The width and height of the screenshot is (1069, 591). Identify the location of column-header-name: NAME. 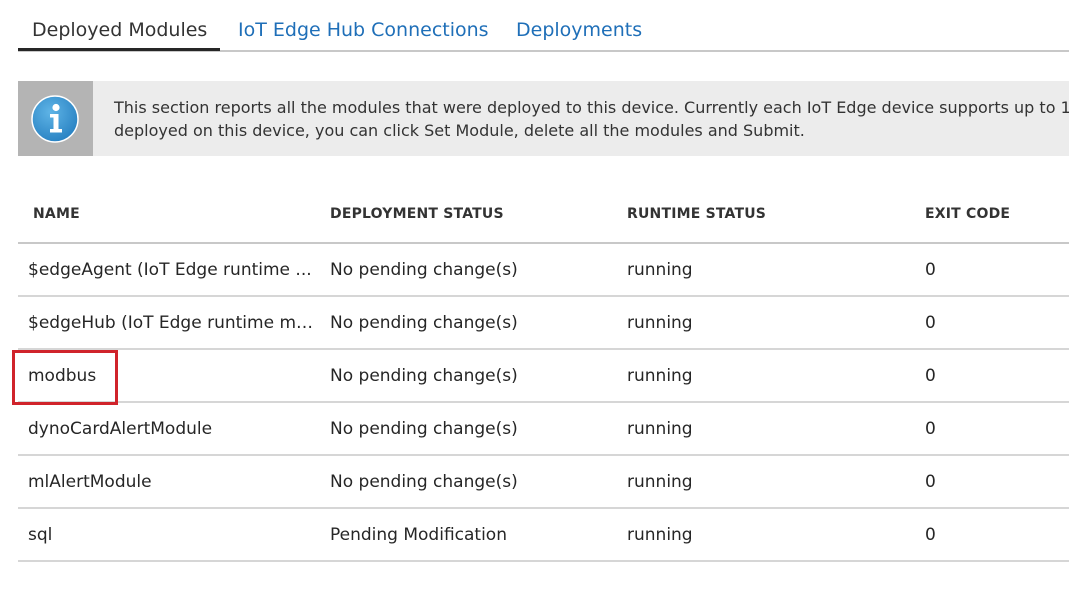
(175, 214).